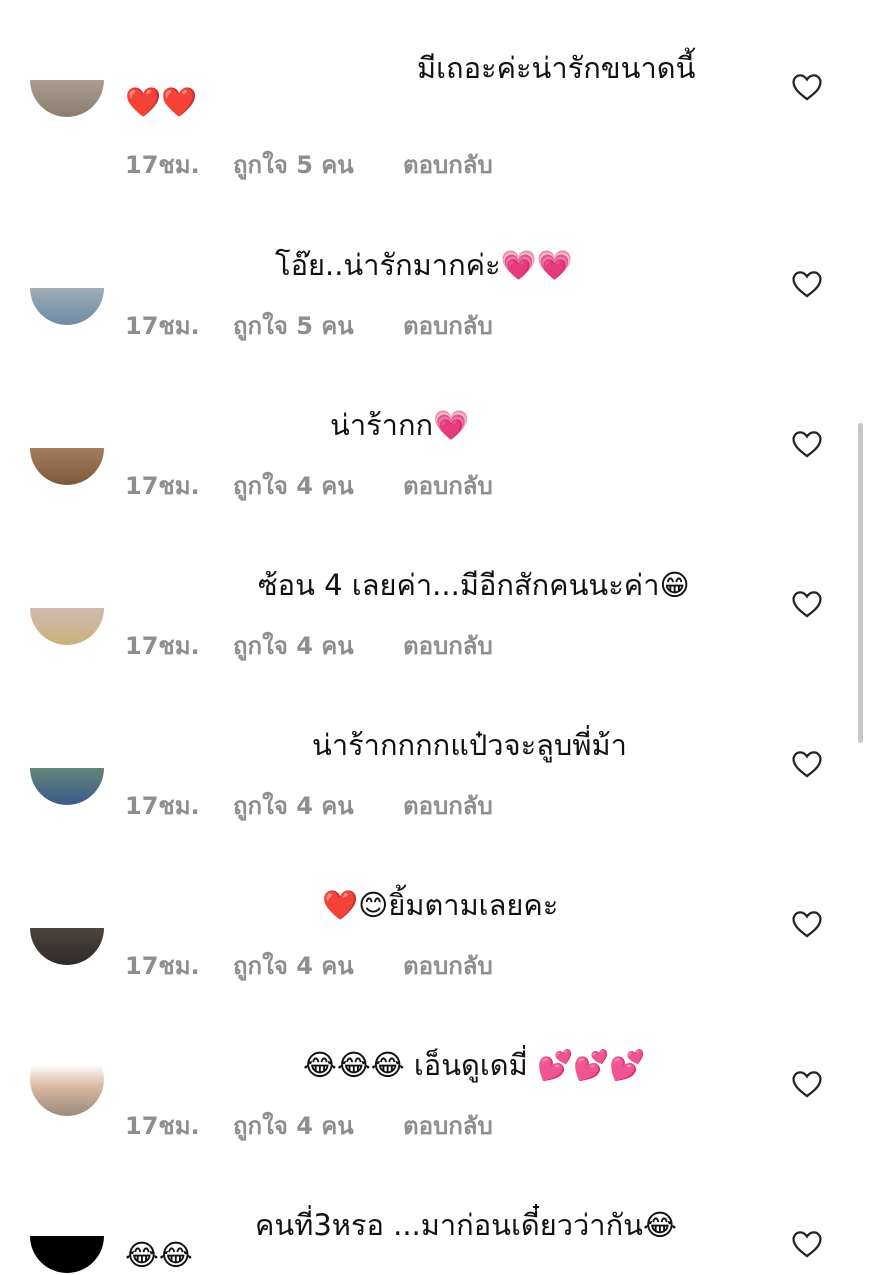  What do you see at coordinates (860, 583) in the screenshot?
I see `scrollbar` at bounding box center [860, 583].